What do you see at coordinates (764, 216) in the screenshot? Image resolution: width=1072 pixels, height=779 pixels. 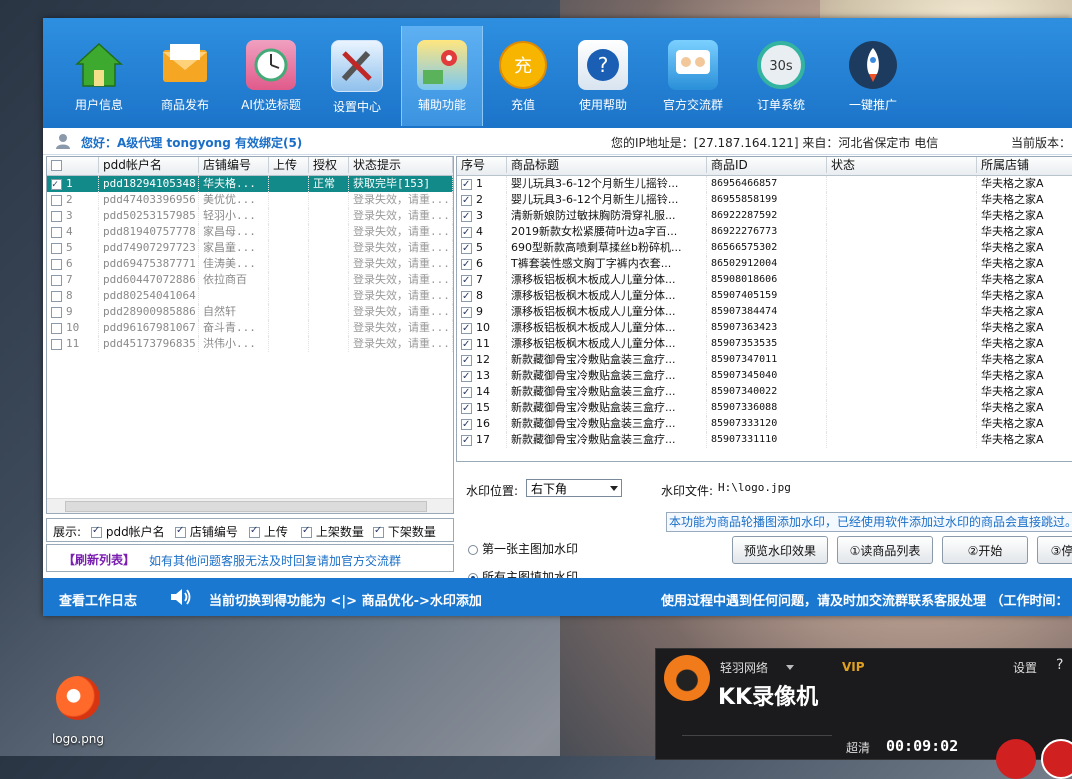 I see `product-row: 3 清新新娘防过敏抹胸防滑穿礼服...86922287592 华夫格之家A` at bounding box center [764, 216].